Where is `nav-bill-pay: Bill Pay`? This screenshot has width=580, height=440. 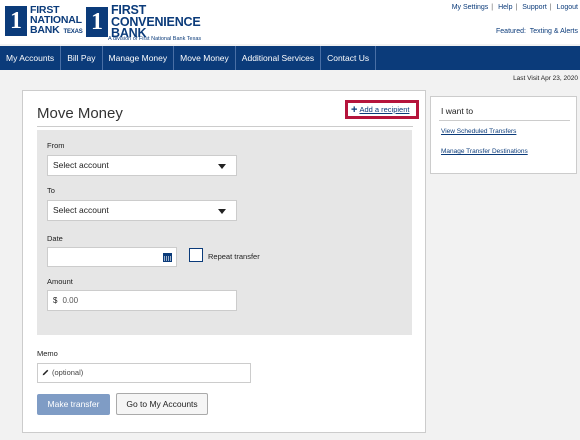
nav-bill-pay: Bill Pay is located at coordinates (82, 58).